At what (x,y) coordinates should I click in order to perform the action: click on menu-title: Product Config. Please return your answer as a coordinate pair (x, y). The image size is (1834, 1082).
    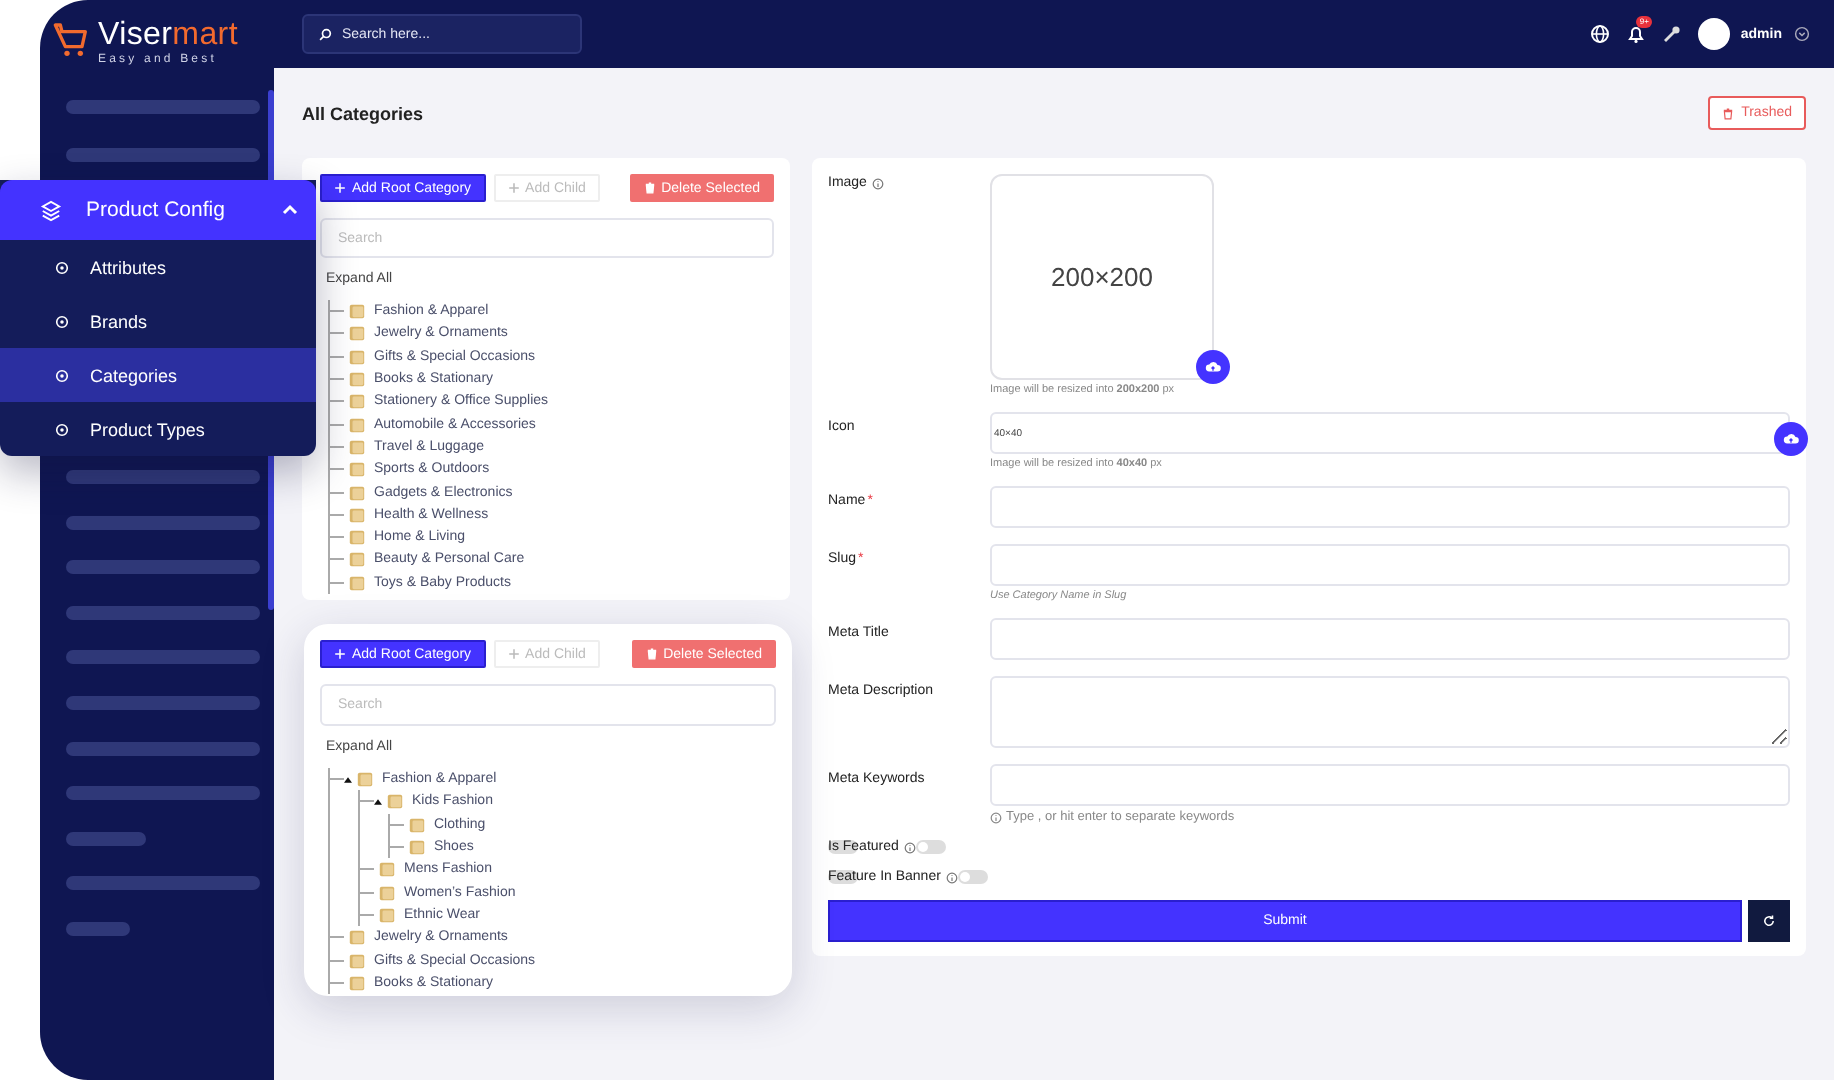
    Looking at the image, I should click on (155, 210).